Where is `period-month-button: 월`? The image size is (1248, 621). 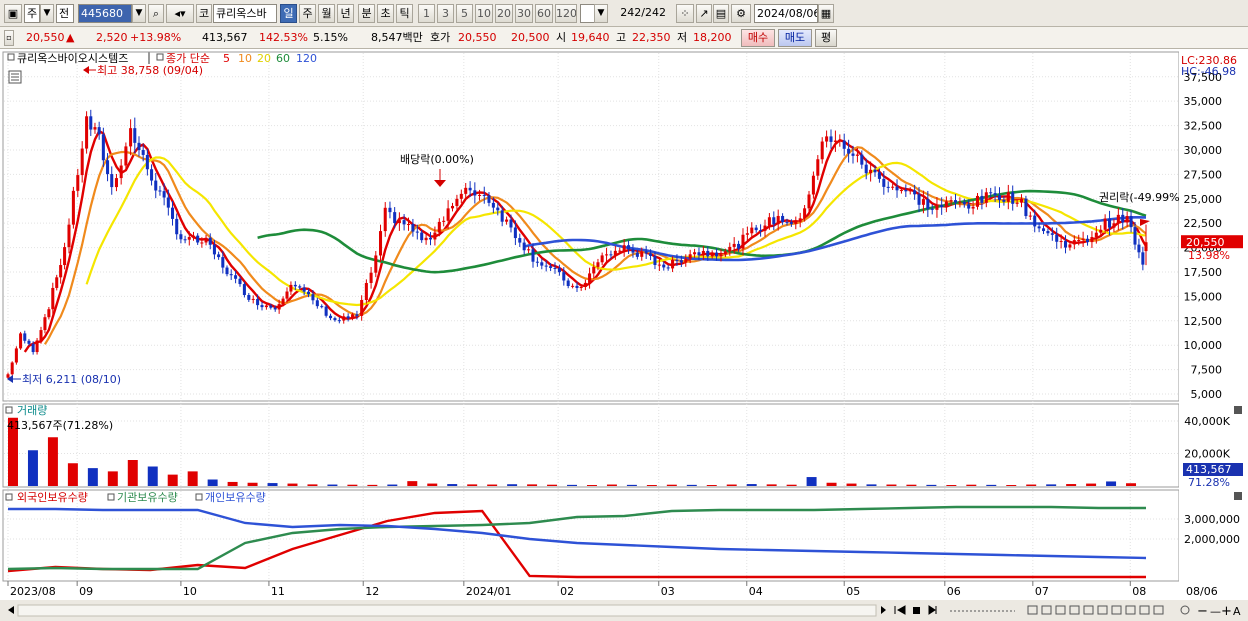
period-month-button: 월 is located at coordinates (326, 13).